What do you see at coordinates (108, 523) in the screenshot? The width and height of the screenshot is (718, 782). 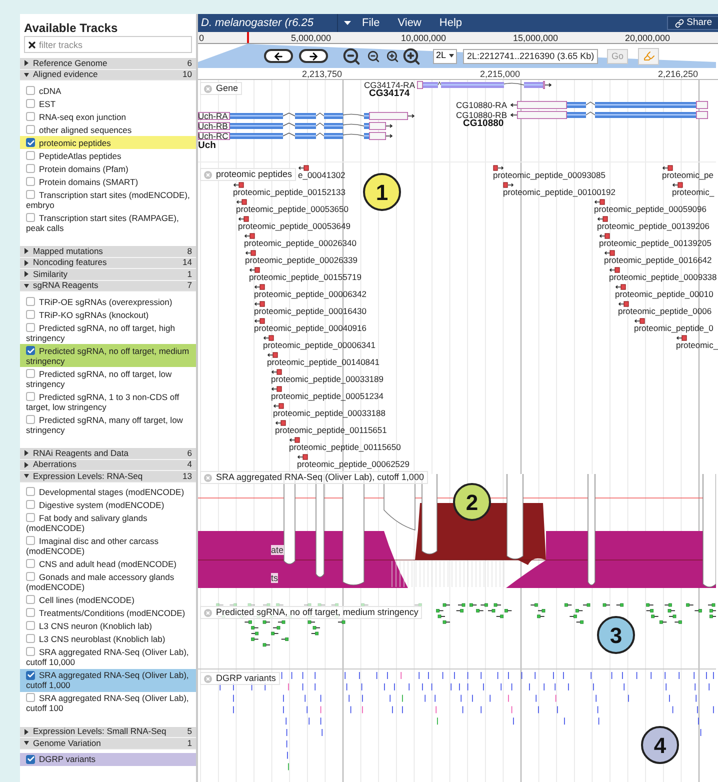 I see `track-option: Fat body and salivary glands (modENCODE)` at bounding box center [108, 523].